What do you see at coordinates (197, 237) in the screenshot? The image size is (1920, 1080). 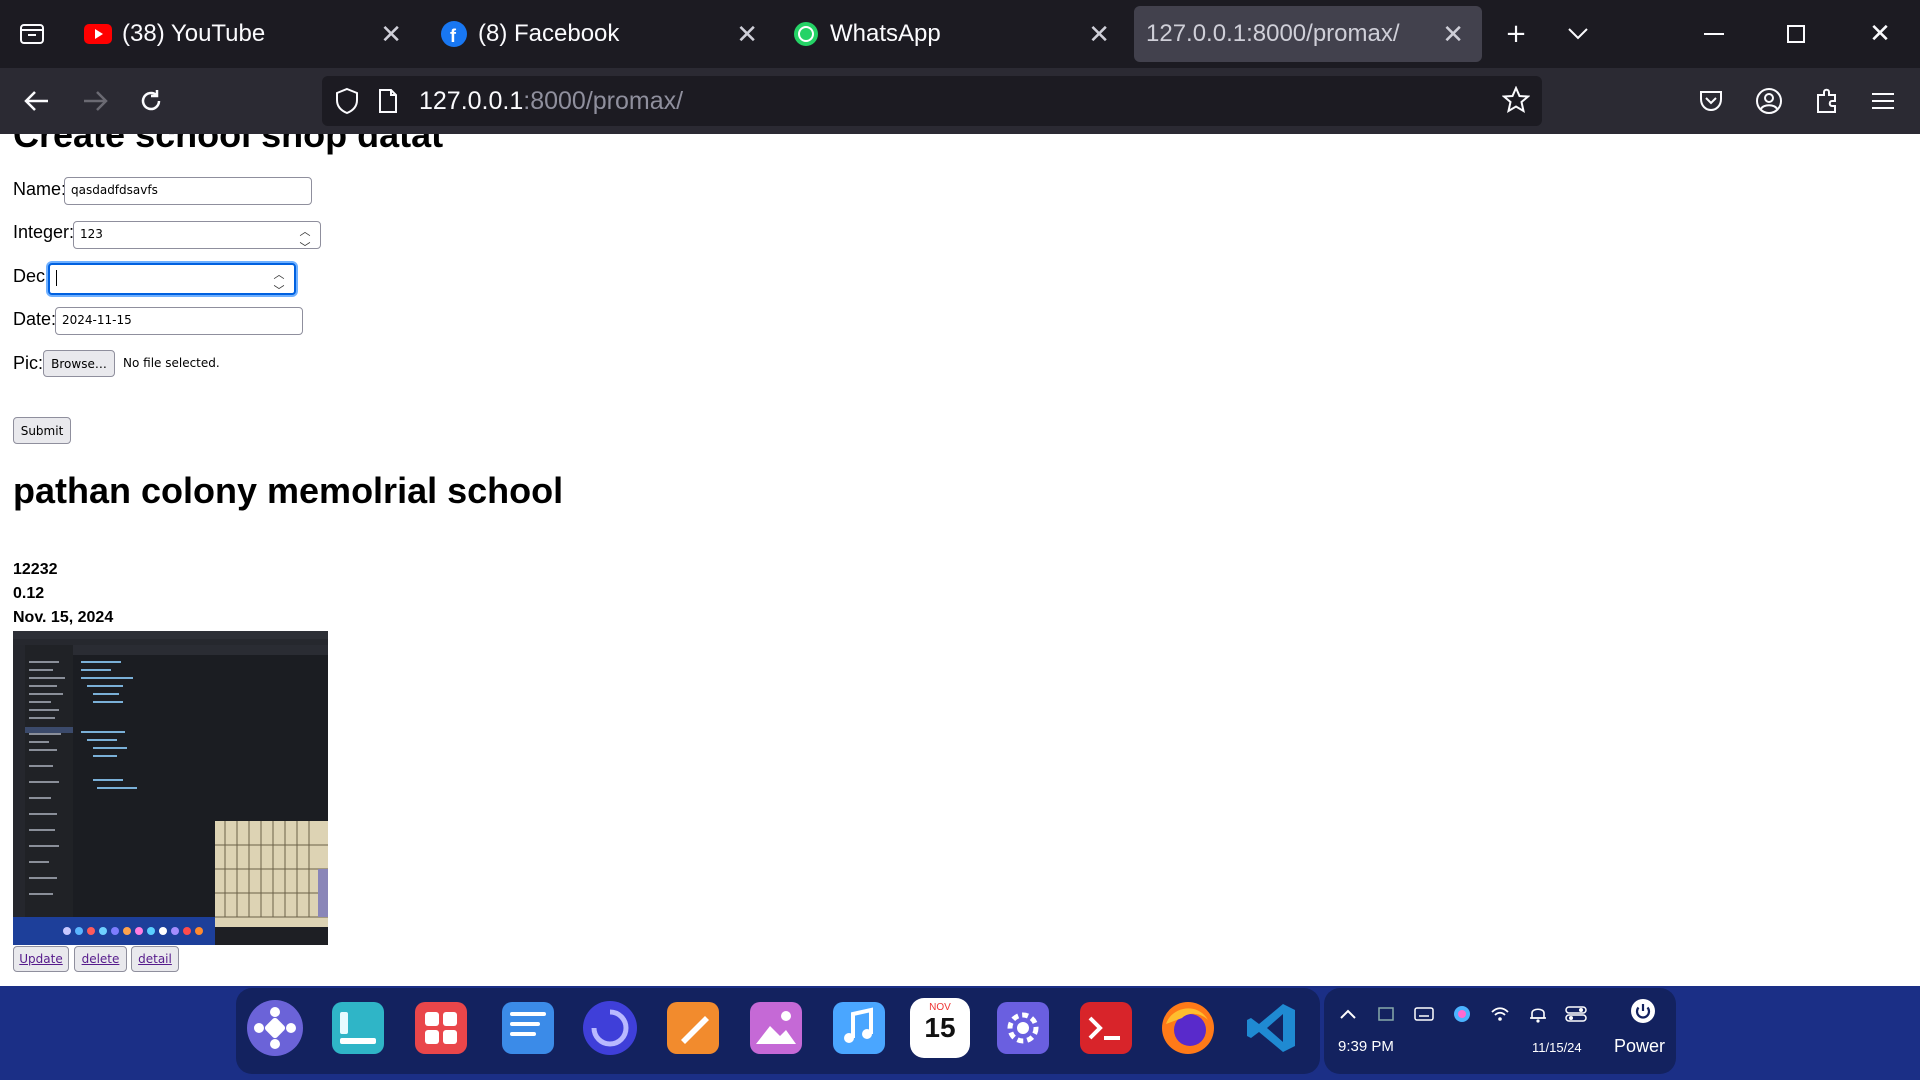 I see `integer-input: 123 ︿ ﹀` at bounding box center [197, 237].